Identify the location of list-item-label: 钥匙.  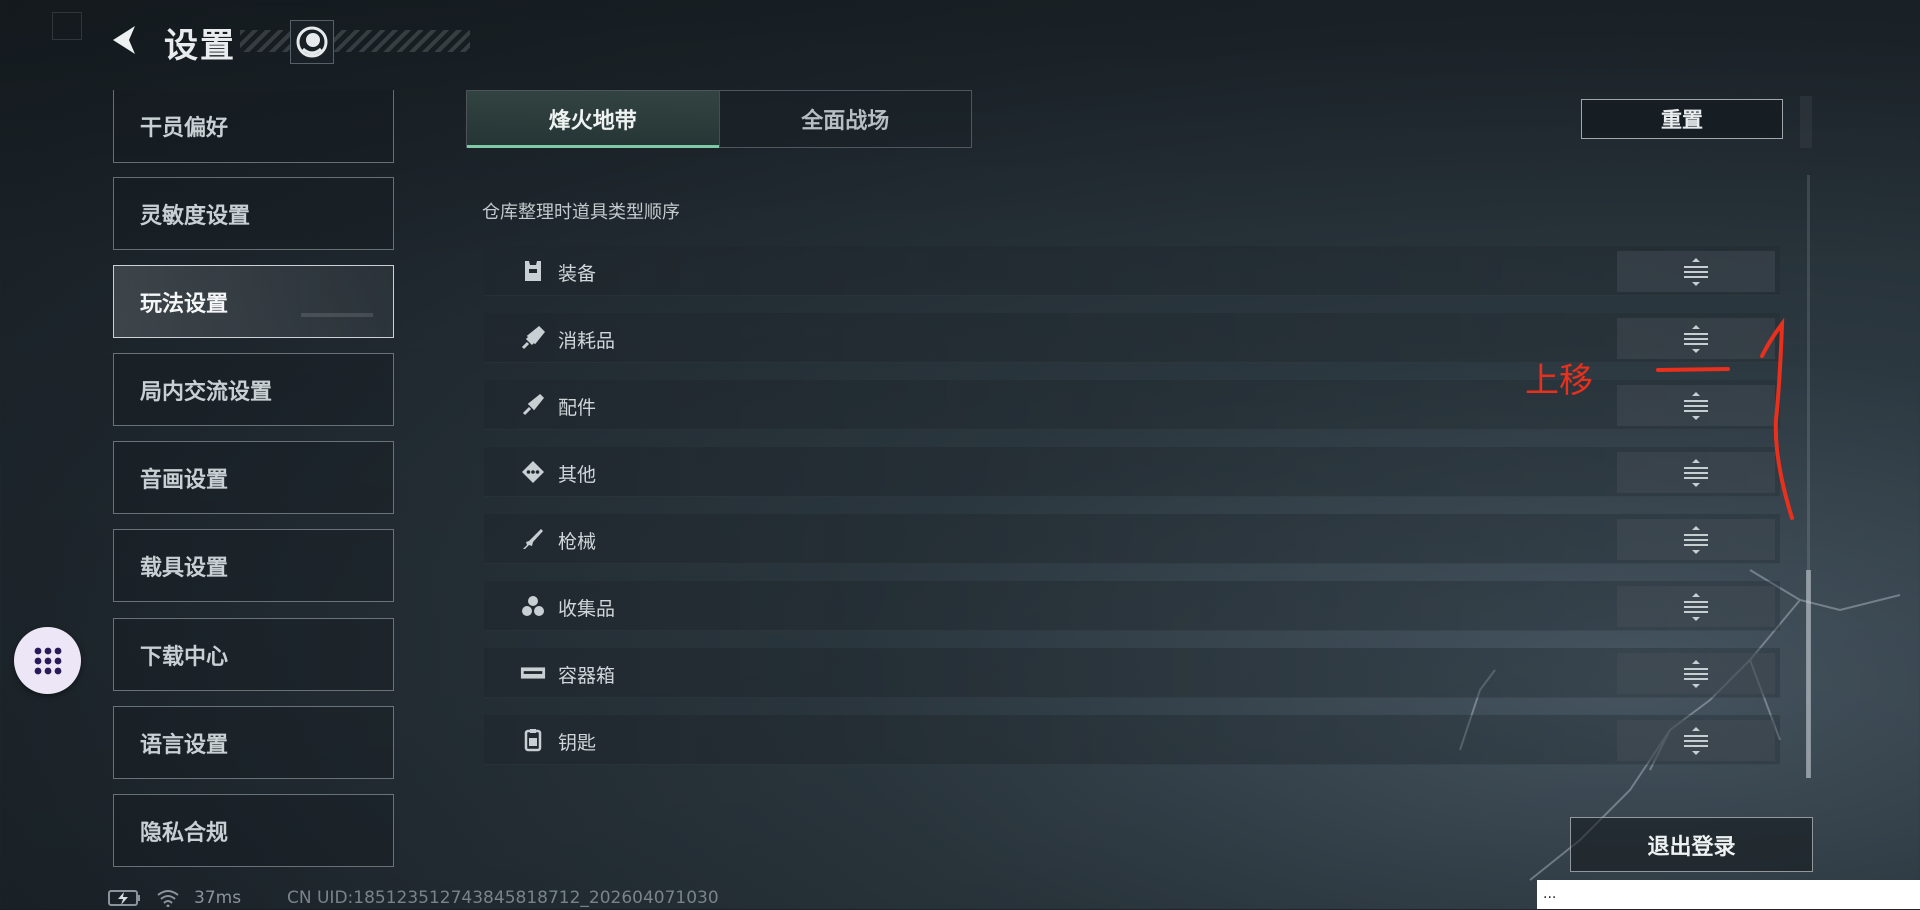
(577, 743).